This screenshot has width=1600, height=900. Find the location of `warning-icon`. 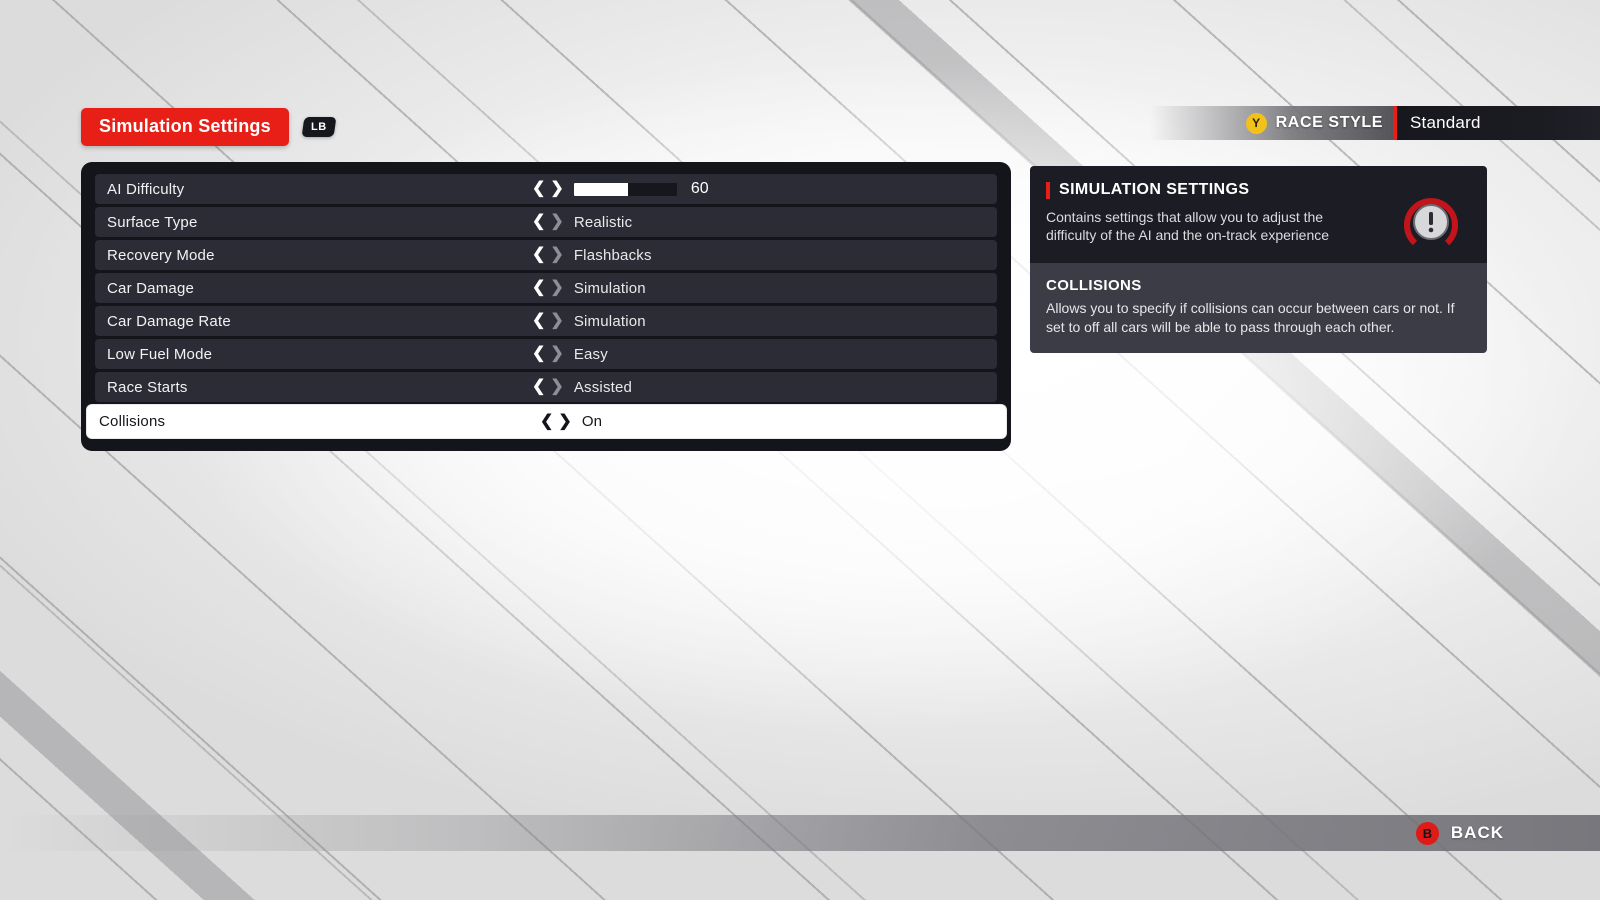

warning-icon is located at coordinates (1431, 222).